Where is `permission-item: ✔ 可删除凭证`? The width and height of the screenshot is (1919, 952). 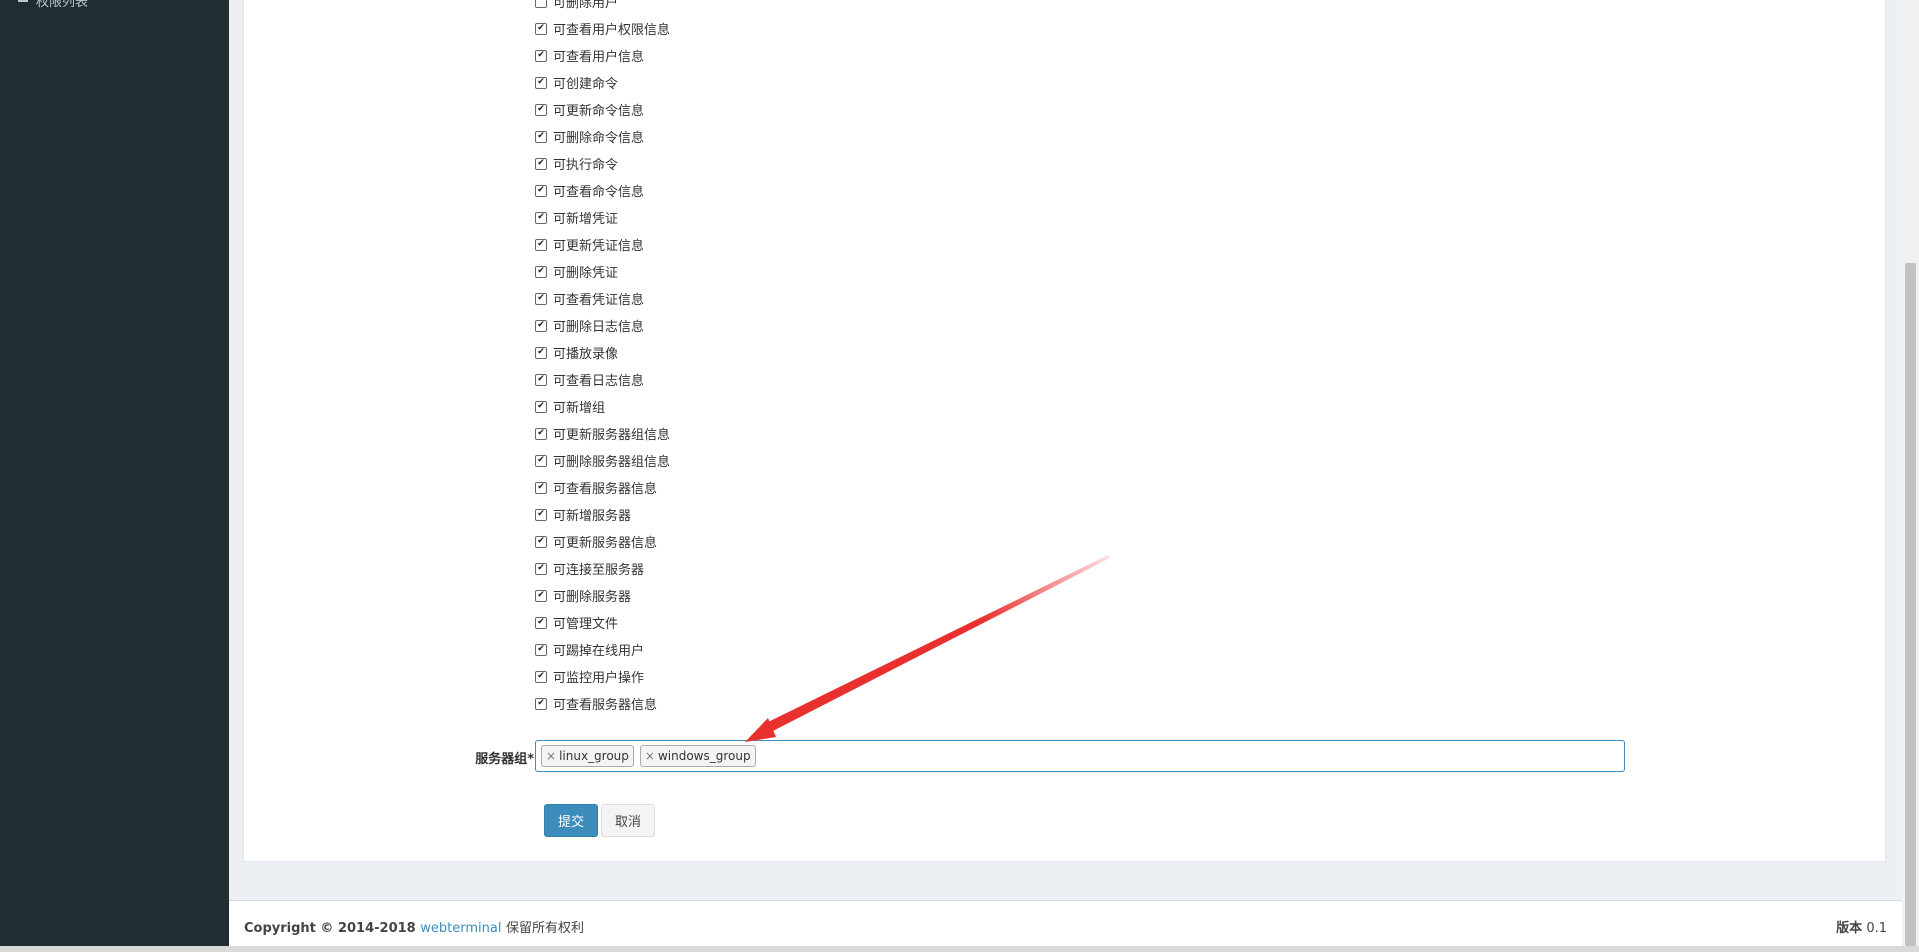
permission-item: ✔ 可删除凭证 is located at coordinates (602, 271).